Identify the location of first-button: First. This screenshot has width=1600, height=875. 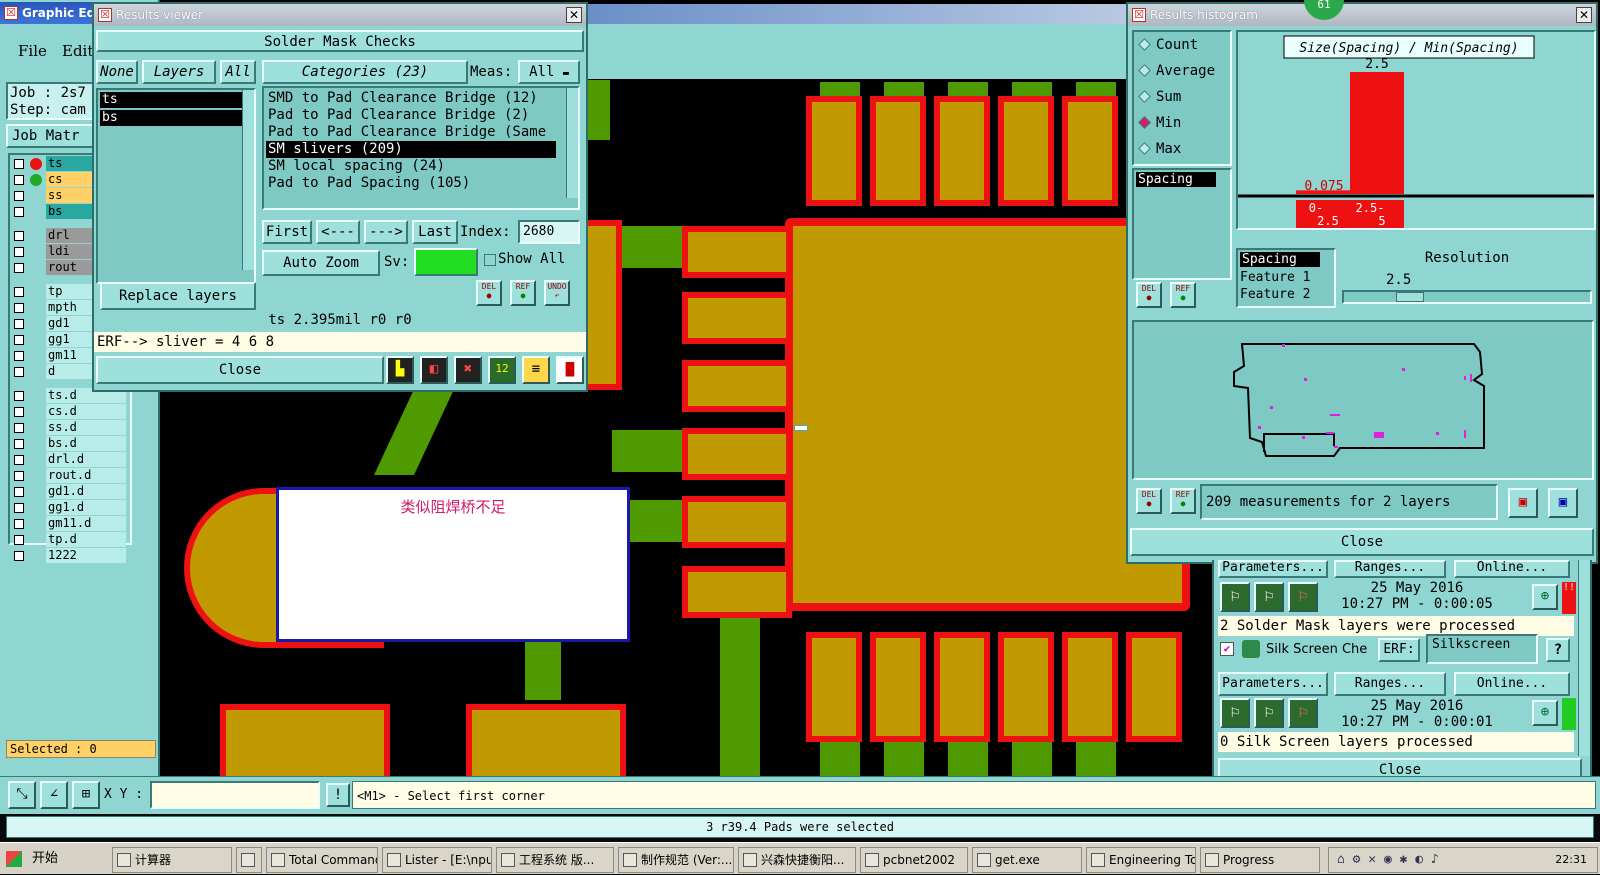
(287, 232).